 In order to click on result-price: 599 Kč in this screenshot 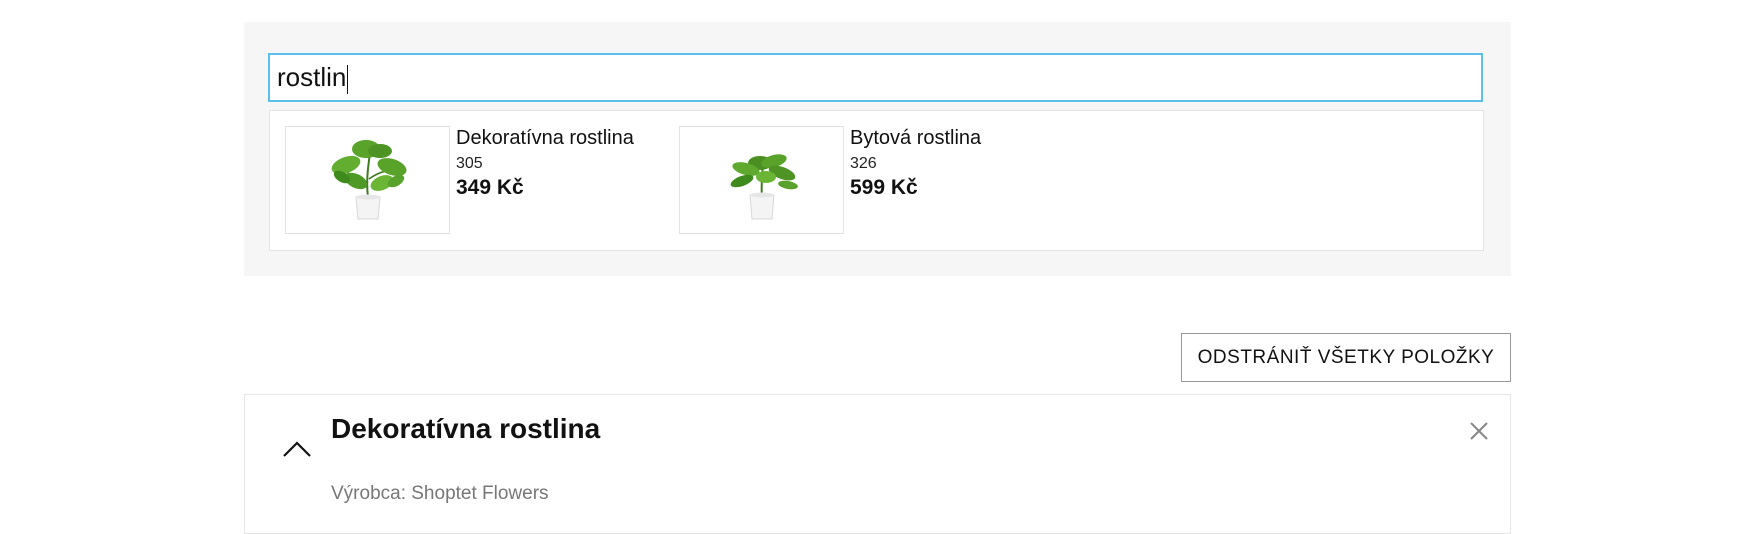, I will do `click(884, 187)`.